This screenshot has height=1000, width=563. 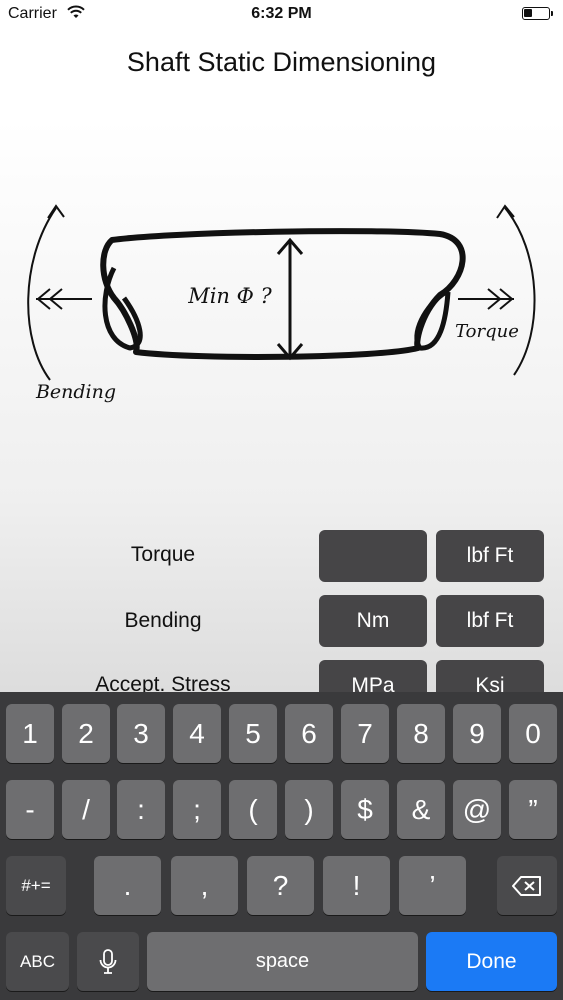 I want to click on page-title: Shaft Static Dimensioning, so click(x=281, y=62).